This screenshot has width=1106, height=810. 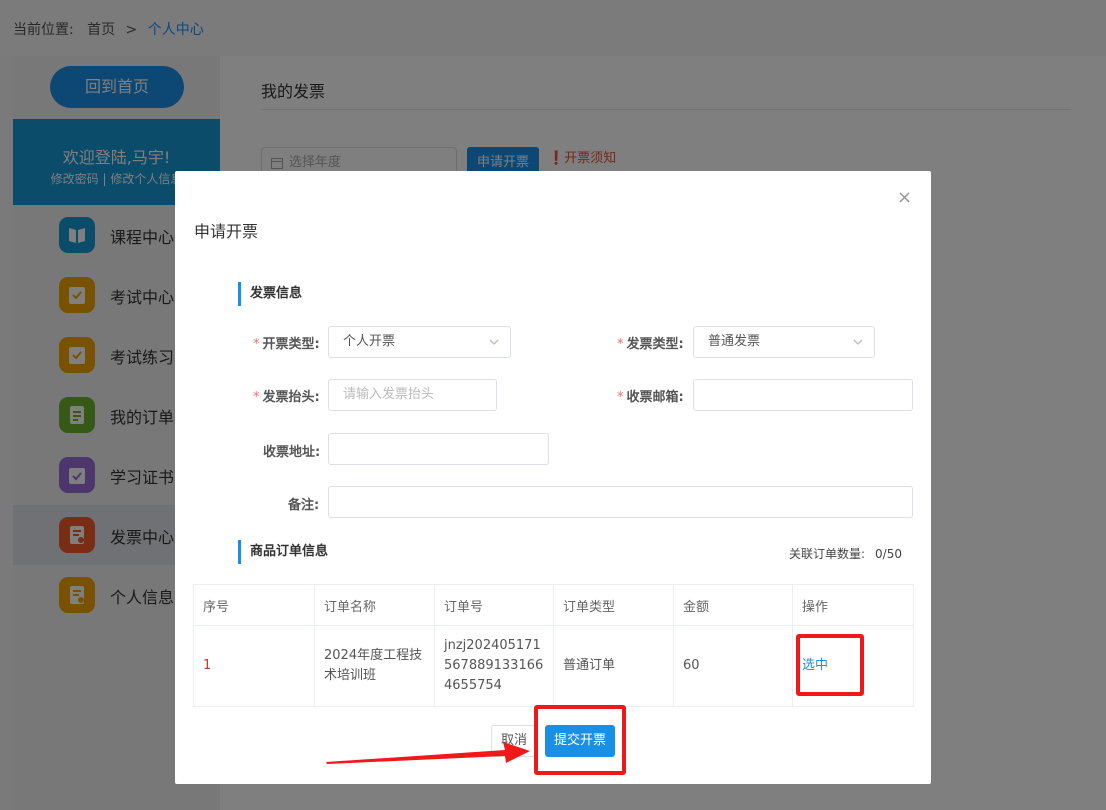 I want to click on email-input, so click(x=803, y=395).